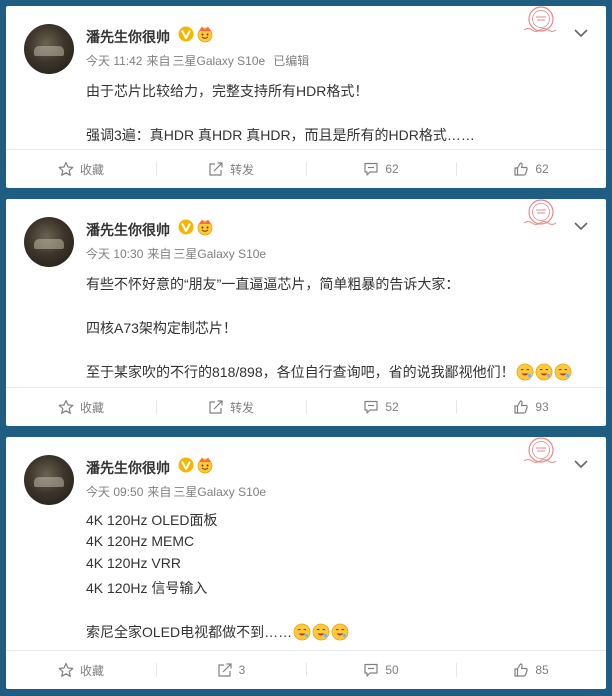 The height and width of the screenshot is (696, 612). I want to click on edited-label: 已编辑, so click(291, 61).